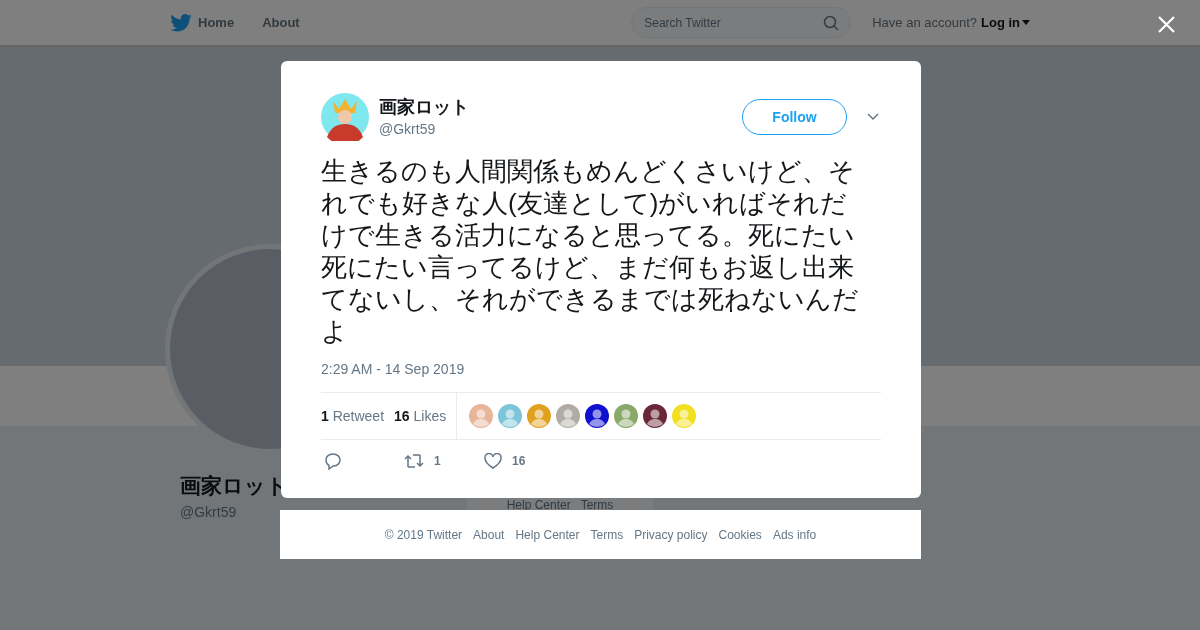 The image size is (1200, 630). Describe the element at coordinates (424, 129) in the screenshot. I see `author-handle: @Gkrt59` at that location.